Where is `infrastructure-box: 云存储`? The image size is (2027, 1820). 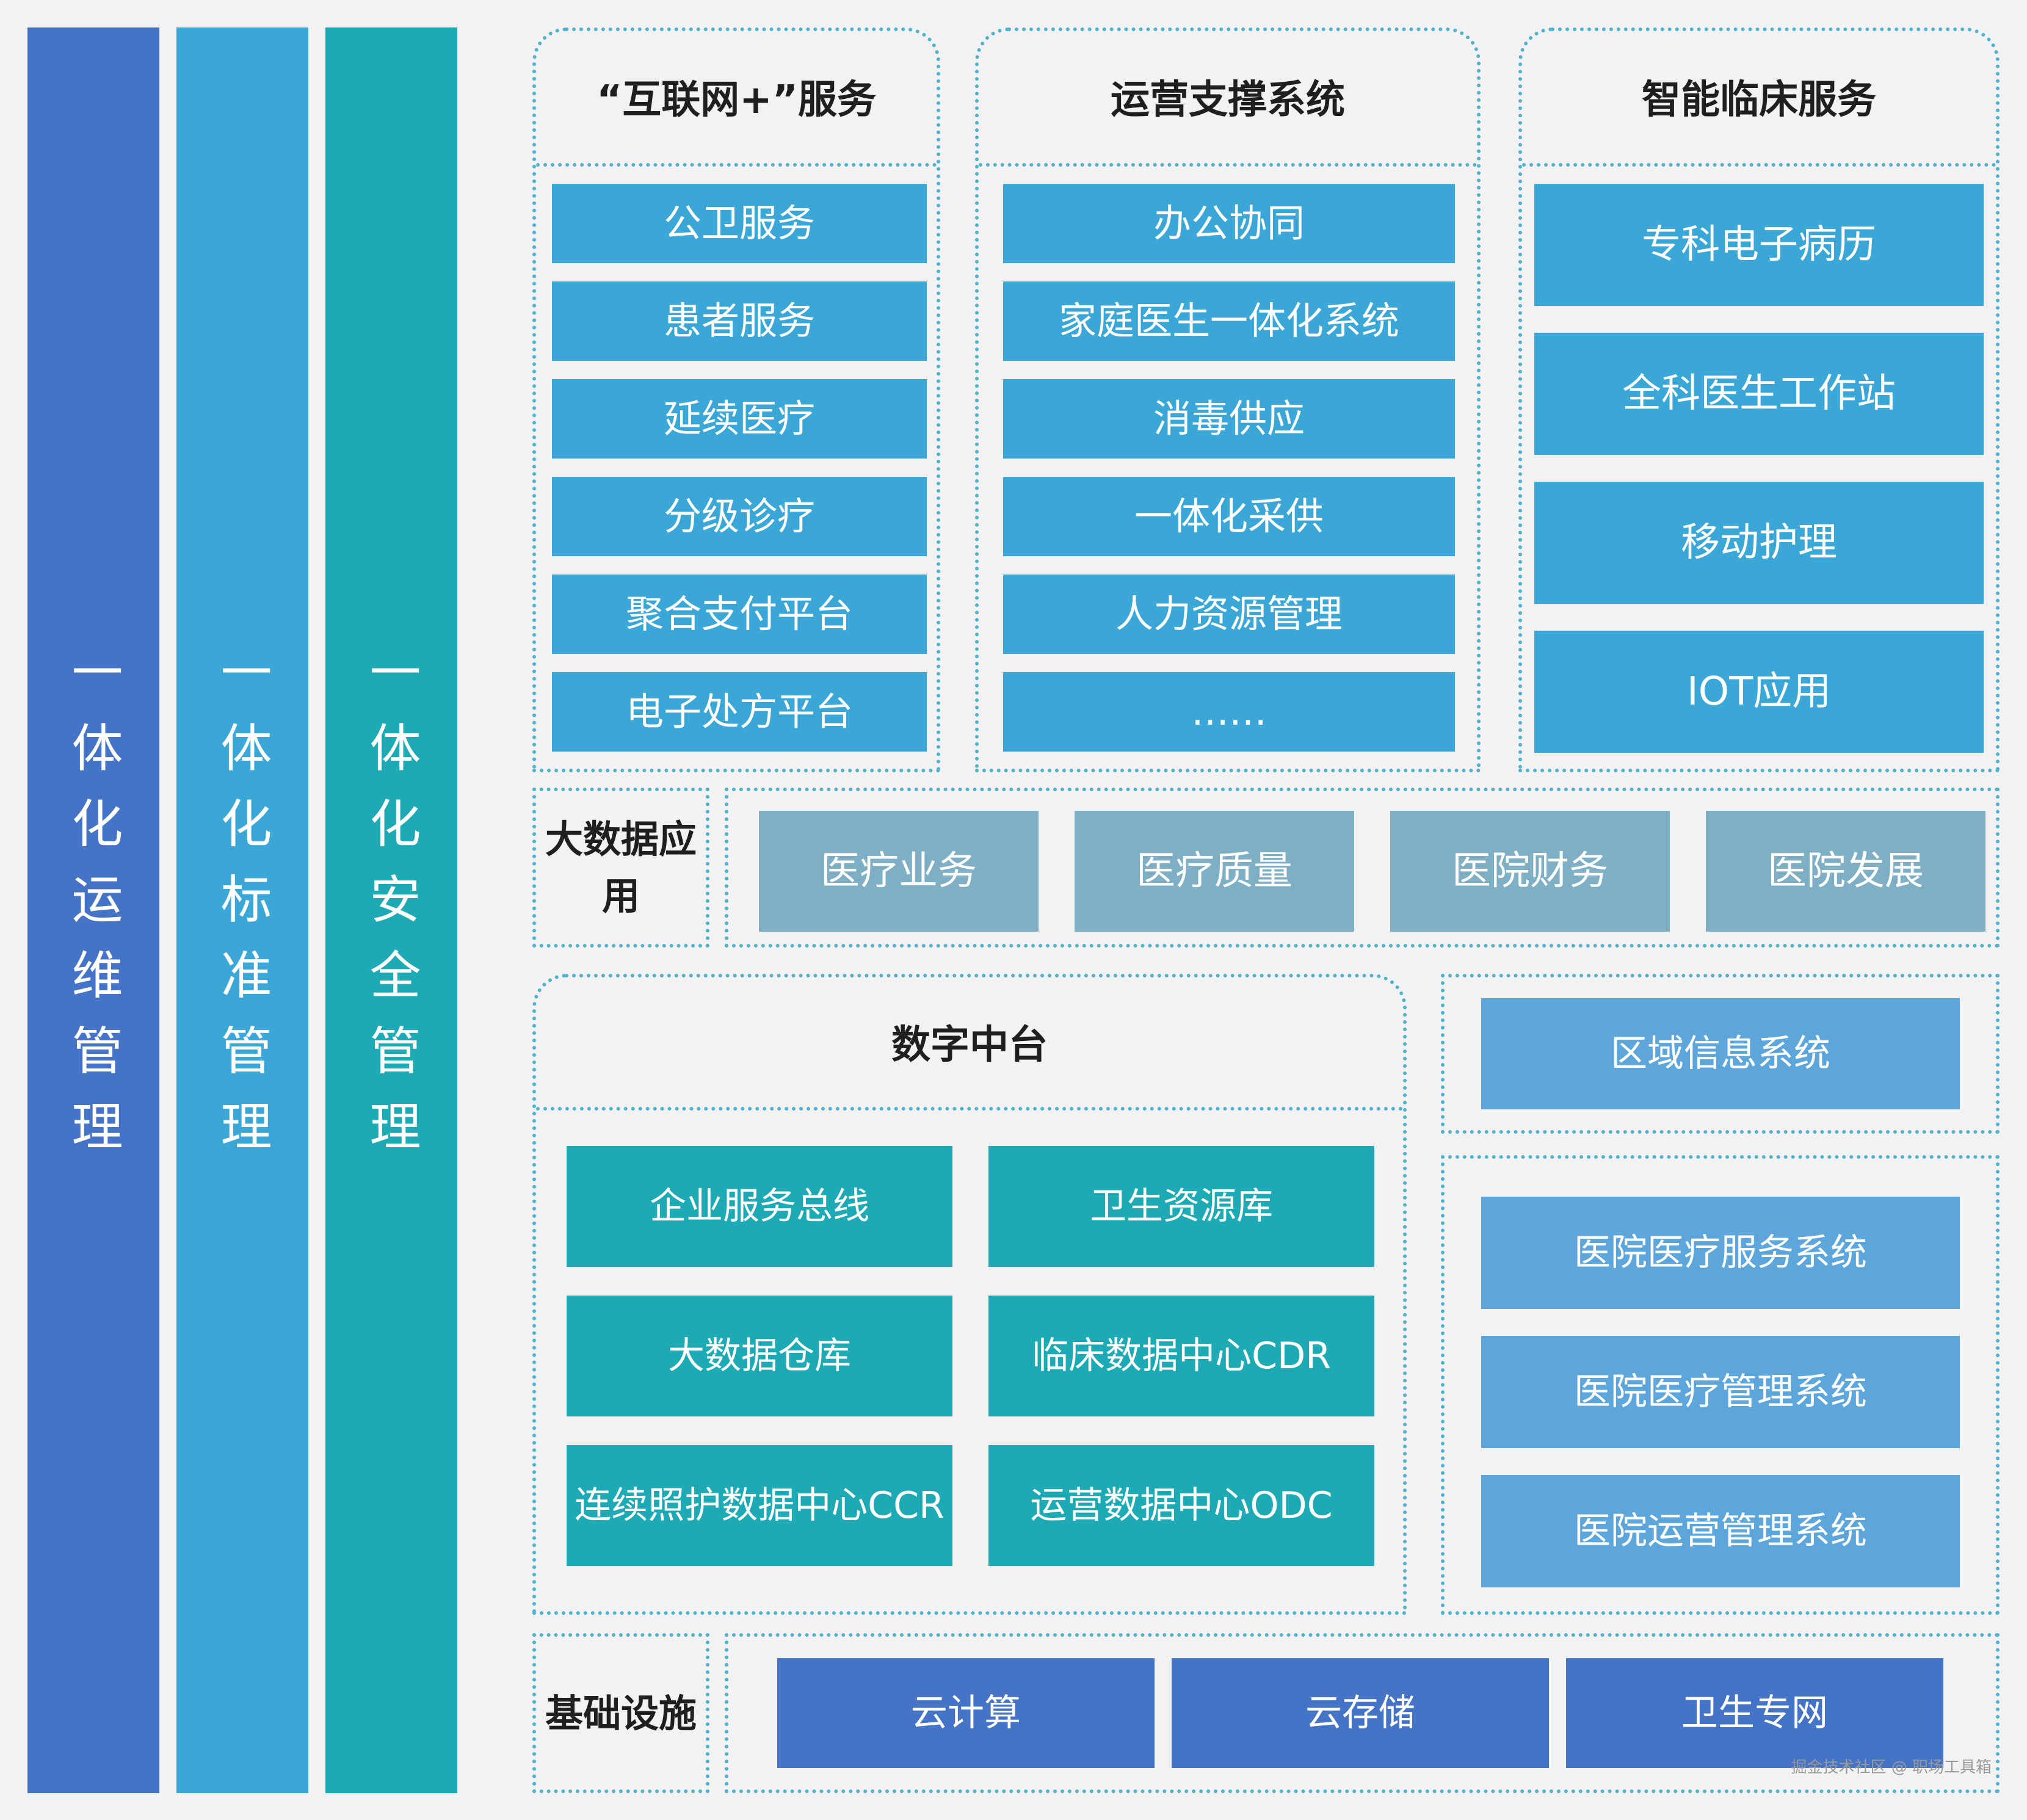
infrastructure-box: 云存储 is located at coordinates (1360, 1713).